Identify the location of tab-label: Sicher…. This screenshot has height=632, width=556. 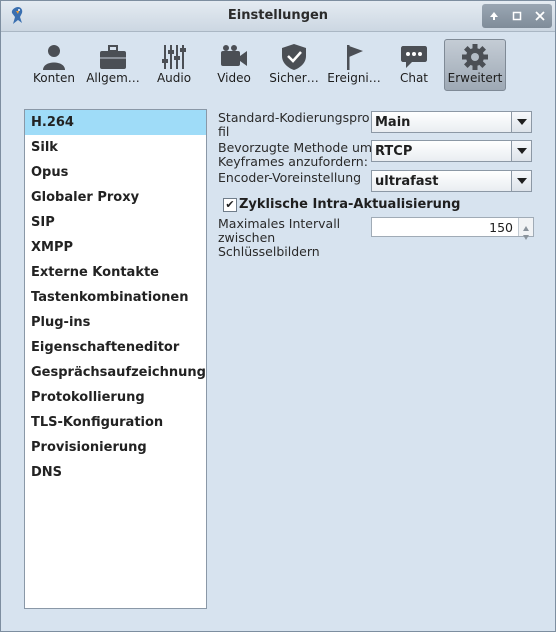
(294, 78).